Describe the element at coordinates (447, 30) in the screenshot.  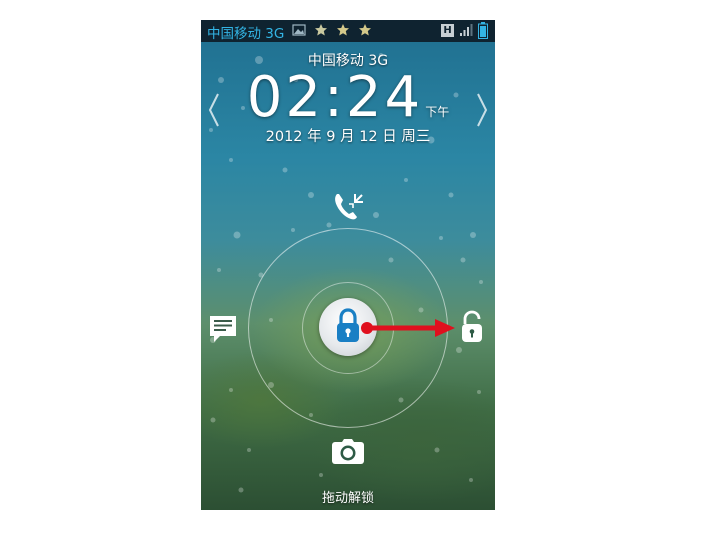
I see `network-h-icon: H` at that location.